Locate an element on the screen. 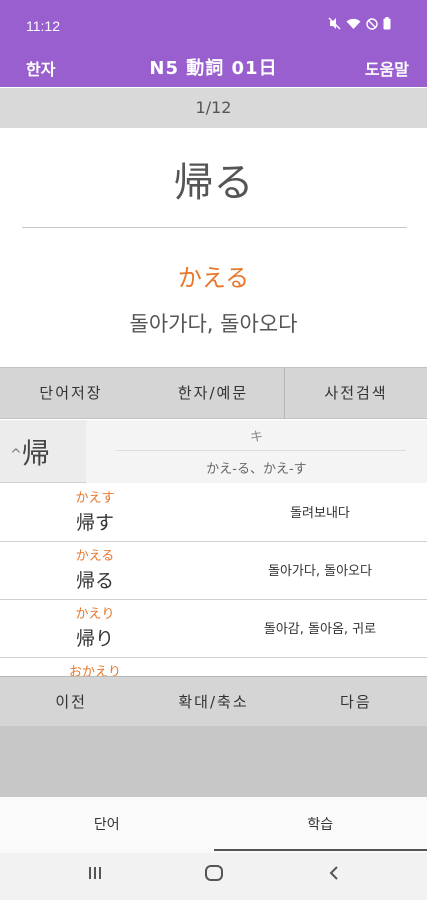  dictionary-search-button: 사전검색 is located at coordinates (355, 393).